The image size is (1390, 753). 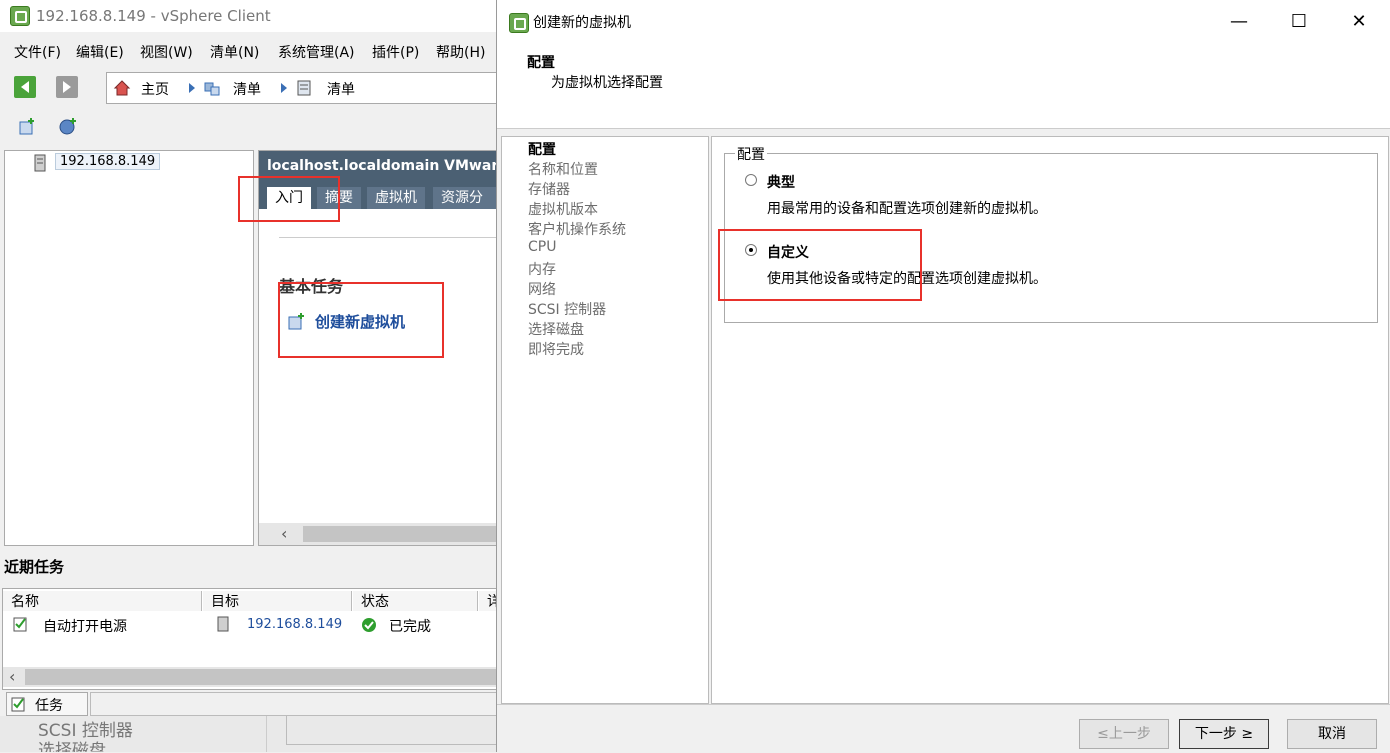 I want to click on tasks-status-tab: 任务, so click(x=47, y=704).